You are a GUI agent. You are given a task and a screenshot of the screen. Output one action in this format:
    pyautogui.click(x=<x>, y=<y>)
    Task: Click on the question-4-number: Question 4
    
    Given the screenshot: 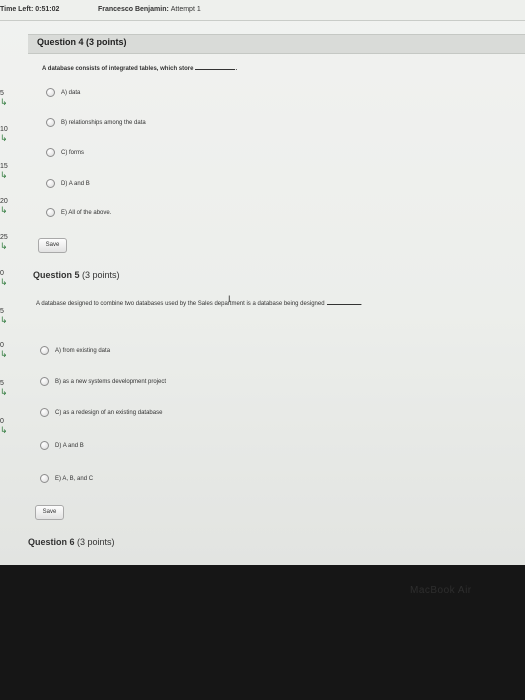 What is the action you would take?
    pyautogui.click(x=60, y=42)
    